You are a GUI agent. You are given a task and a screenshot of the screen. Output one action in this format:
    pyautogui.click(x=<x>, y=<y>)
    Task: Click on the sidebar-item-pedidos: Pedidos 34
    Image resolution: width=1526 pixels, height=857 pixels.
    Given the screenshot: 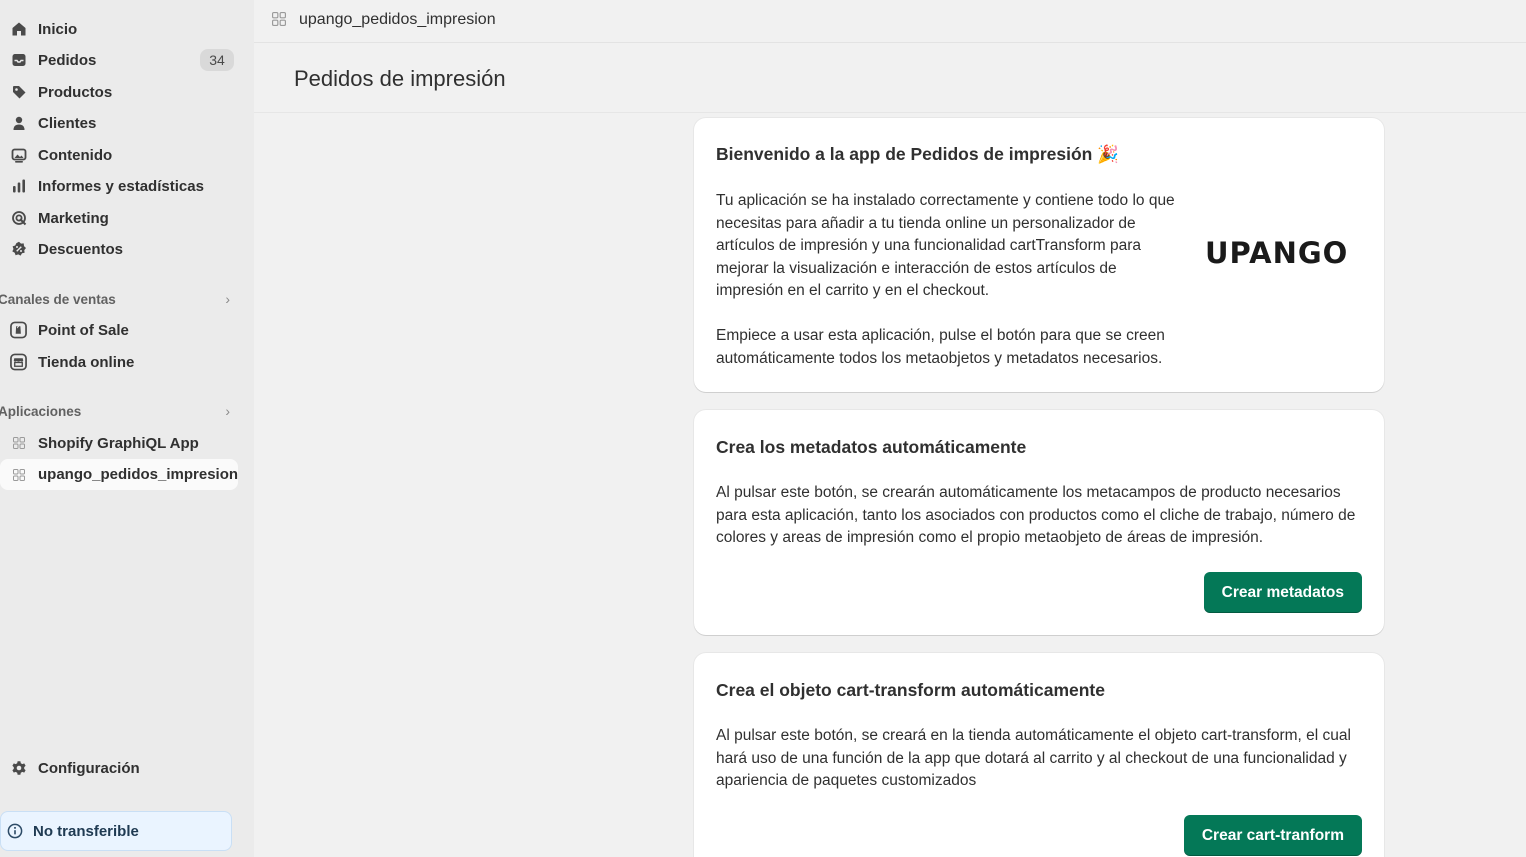 What is the action you would take?
    pyautogui.click(x=119, y=60)
    